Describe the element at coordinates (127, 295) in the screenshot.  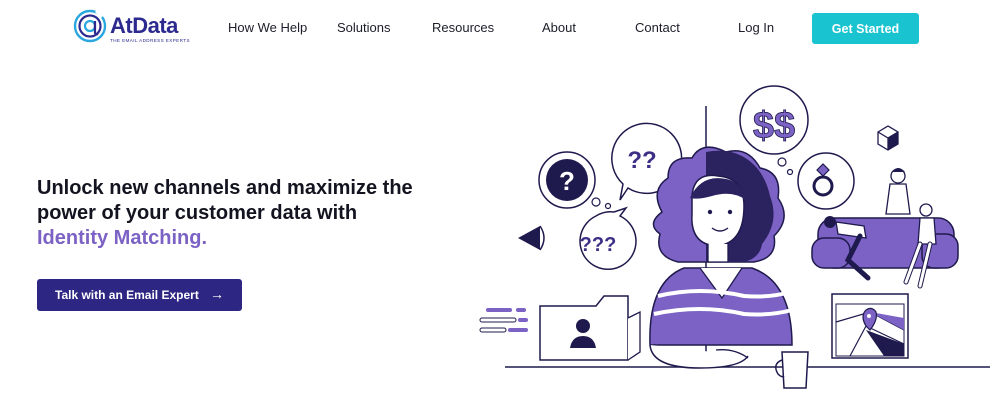
I see `talk-with-expert-label: Talk with an Email Expert` at that location.